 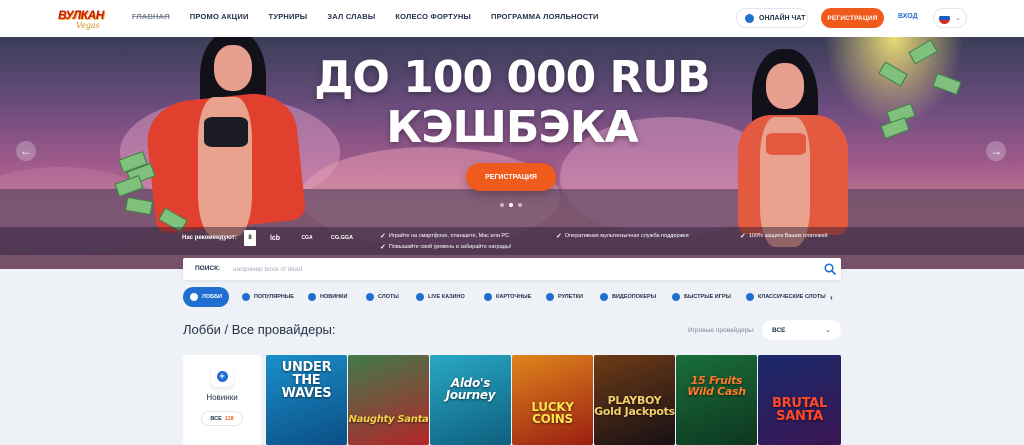 What do you see at coordinates (707, 297) in the screenshot?
I see `tab-label: БЫСТРЫЕ ИГРЫ` at bounding box center [707, 297].